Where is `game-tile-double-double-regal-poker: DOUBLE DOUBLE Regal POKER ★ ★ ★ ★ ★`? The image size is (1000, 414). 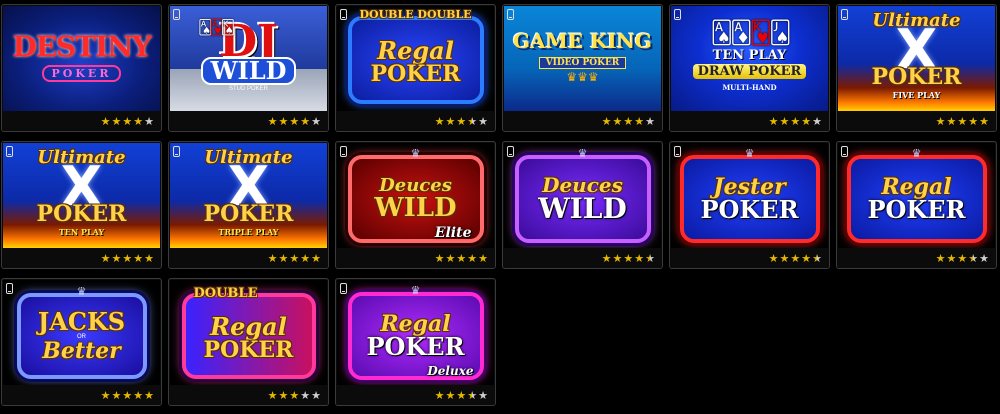 game-tile-double-double-regal-poker: DOUBLE DOUBLE Regal POKER ★ ★ ★ ★ ★ is located at coordinates (415, 68).